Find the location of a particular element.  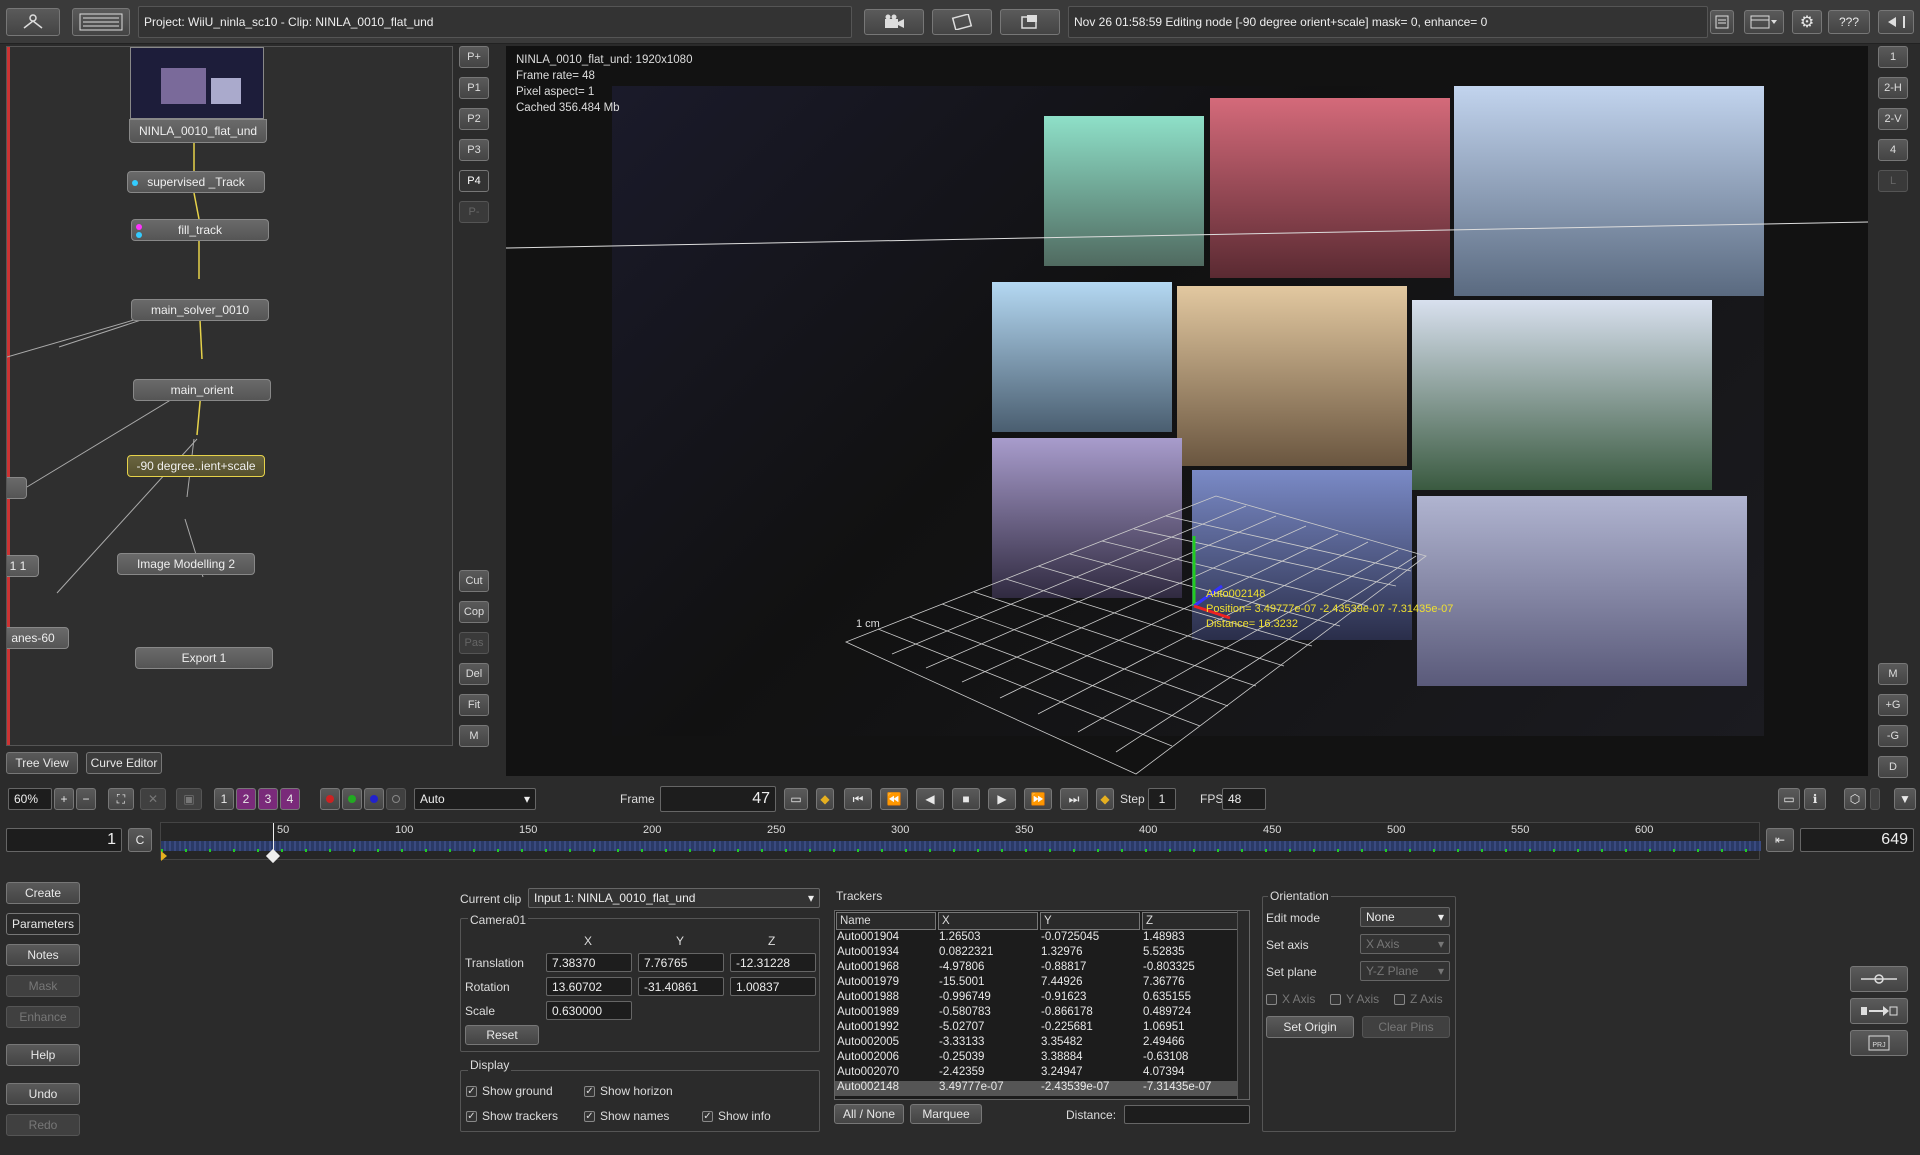

scale-field: 0.630000 is located at coordinates (589, 1010).